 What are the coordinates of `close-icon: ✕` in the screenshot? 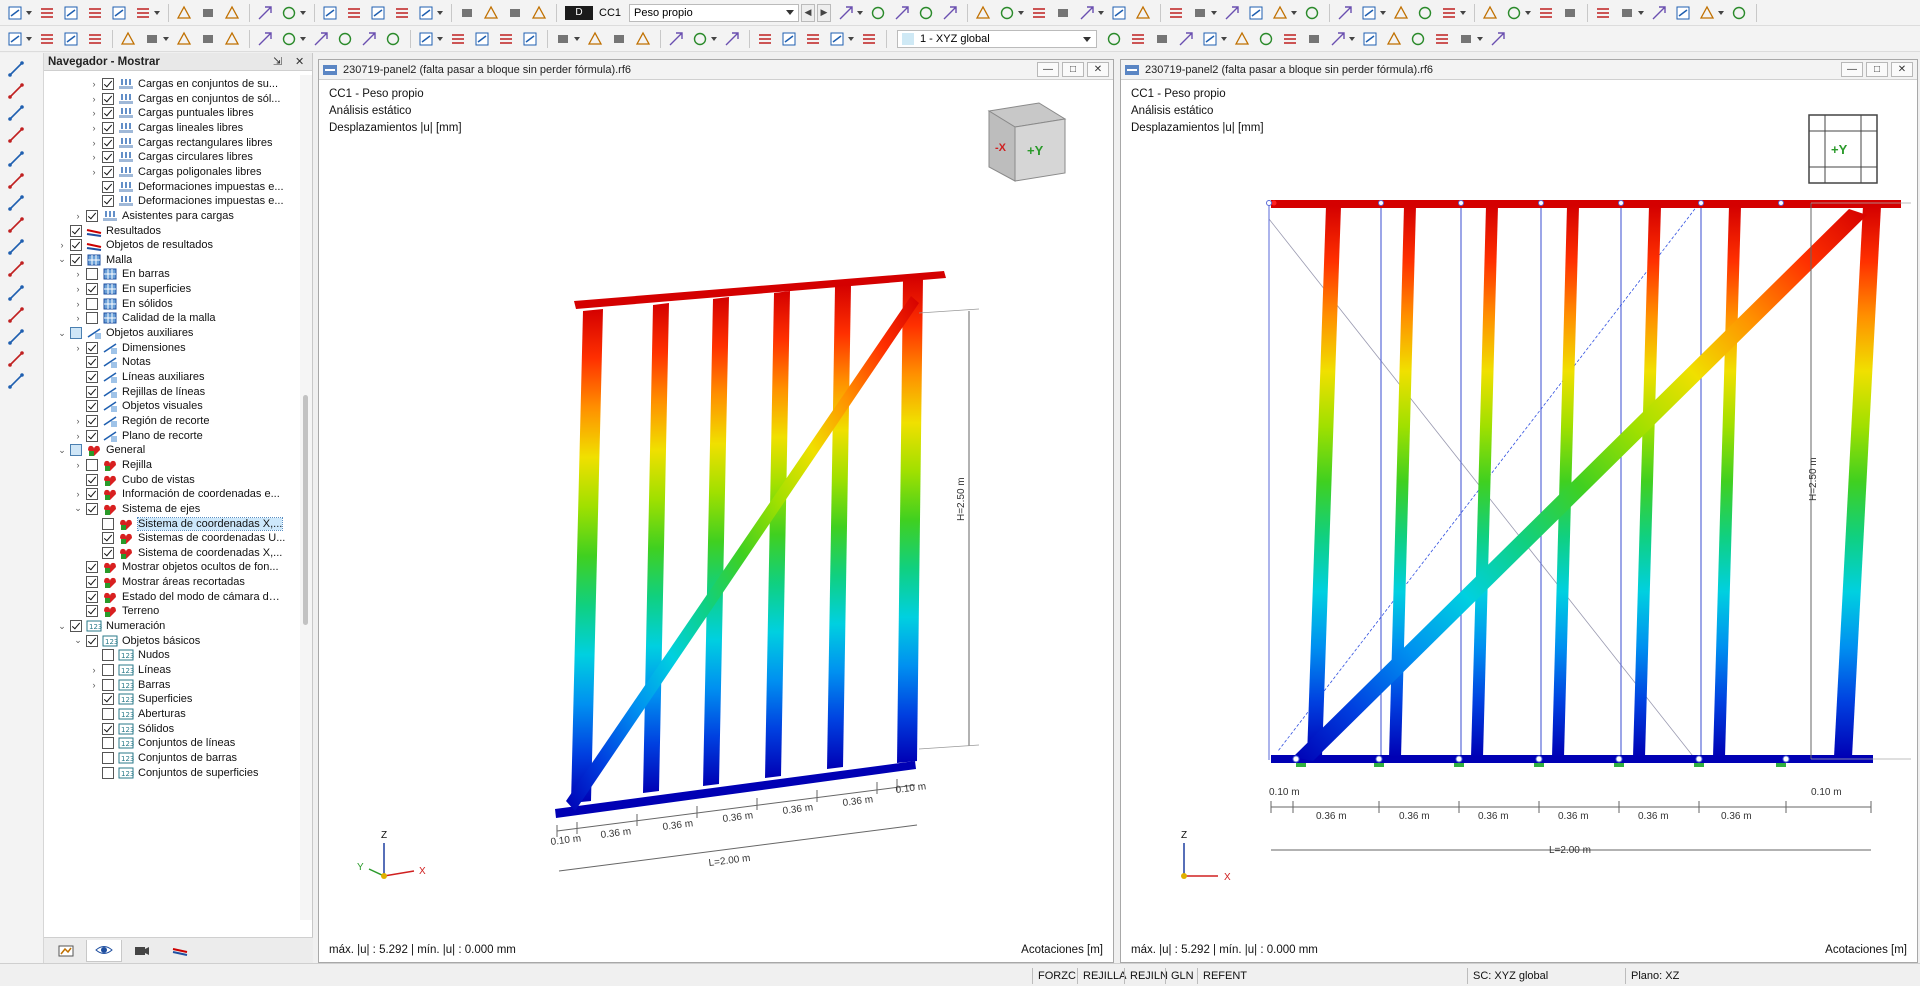 It's located at (299, 61).